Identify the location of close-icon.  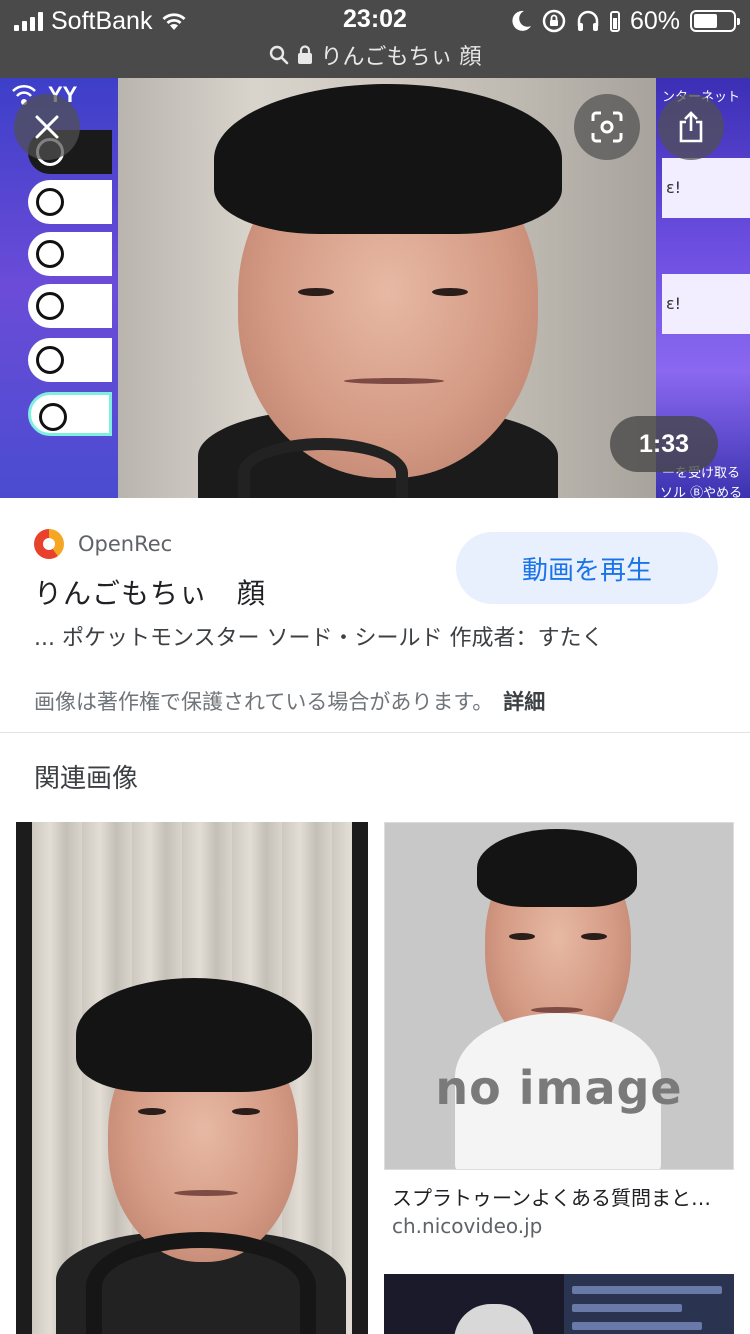
(47, 127).